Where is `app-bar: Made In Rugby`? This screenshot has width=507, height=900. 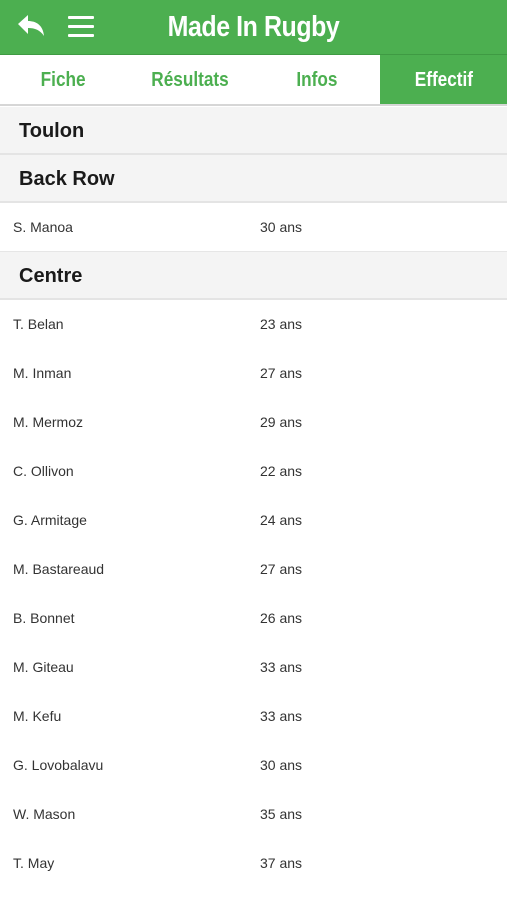 app-bar: Made In Rugby is located at coordinates (253, 27).